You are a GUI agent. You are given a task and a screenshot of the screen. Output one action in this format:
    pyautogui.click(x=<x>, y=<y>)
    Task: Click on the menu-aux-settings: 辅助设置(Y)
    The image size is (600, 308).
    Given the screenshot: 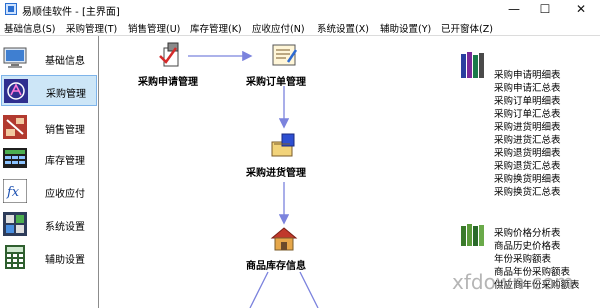 What is the action you would take?
    pyautogui.click(x=405, y=28)
    